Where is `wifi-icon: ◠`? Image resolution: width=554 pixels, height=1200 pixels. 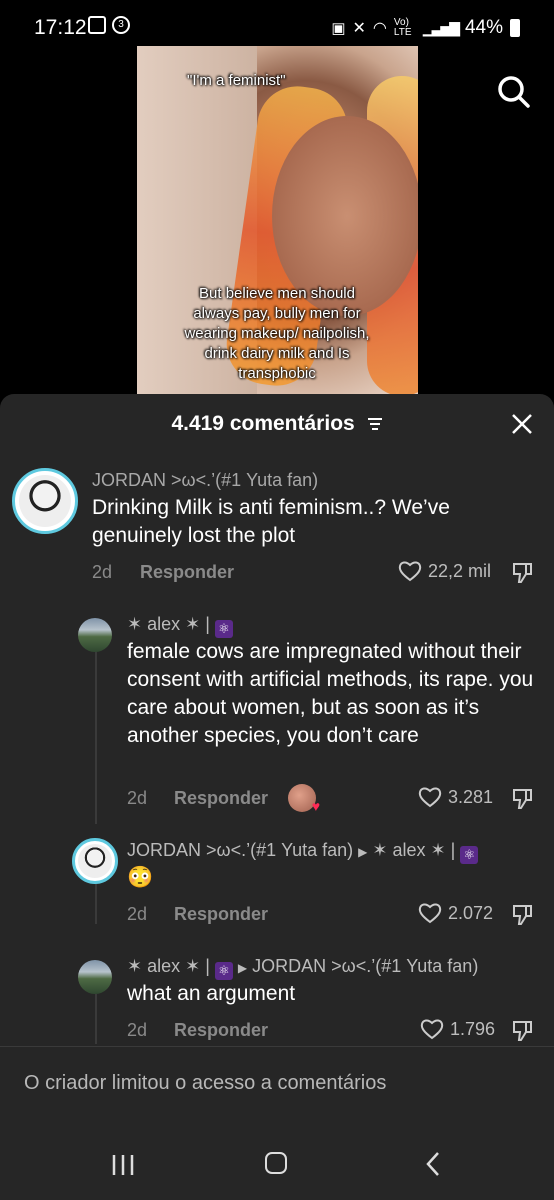
wifi-icon: ◠ is located at coordinates (379, 28).